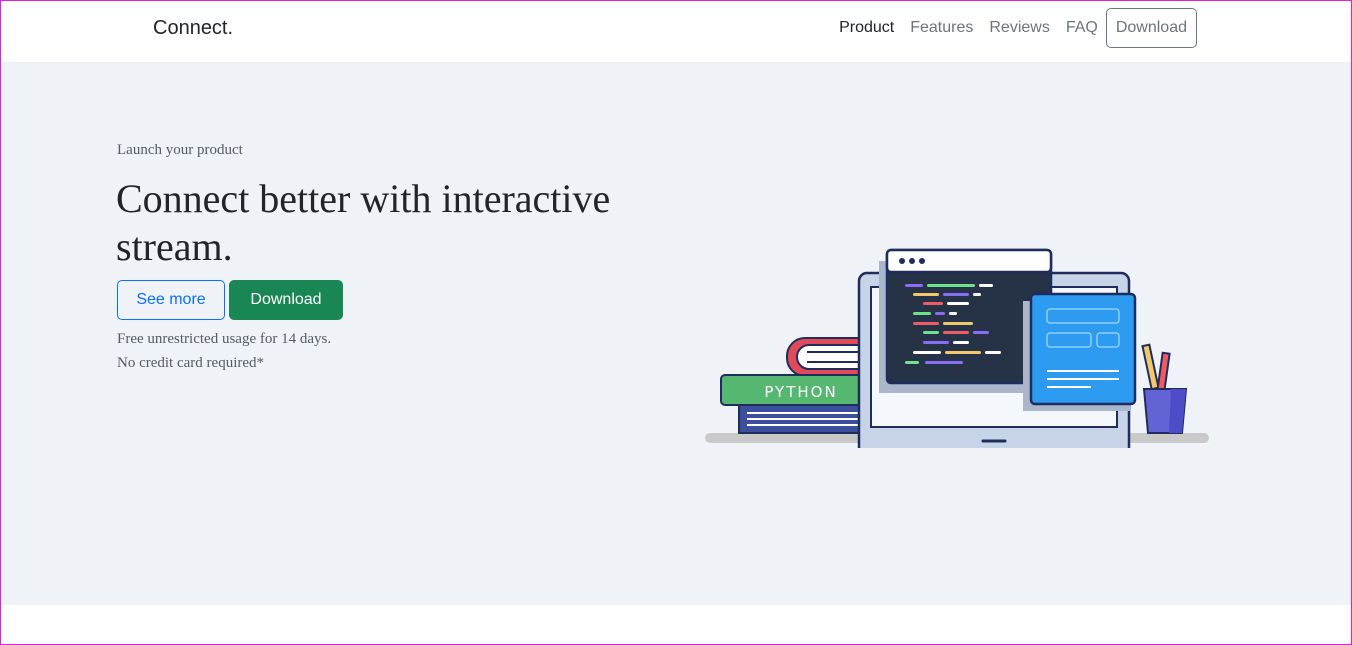  What do you see at coordinates (1082, 28) in the screenshot?
I see `nav-link-faq: FAQ` at bounding box center [1082, 28].